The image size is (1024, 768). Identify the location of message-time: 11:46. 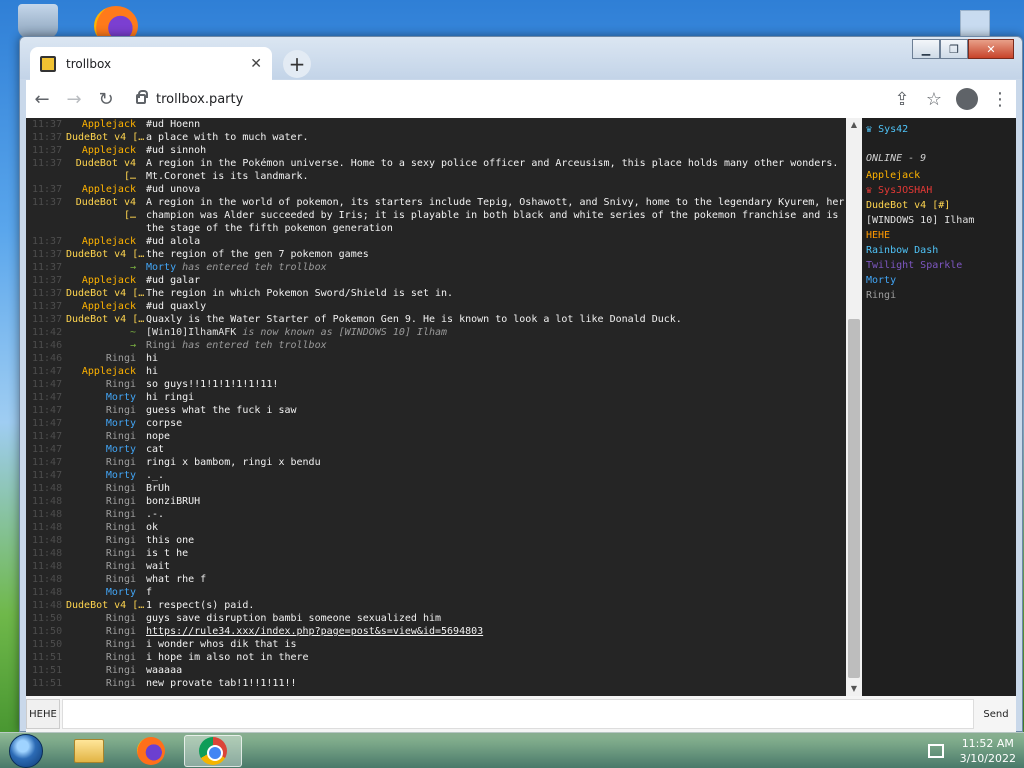
(47, 358).